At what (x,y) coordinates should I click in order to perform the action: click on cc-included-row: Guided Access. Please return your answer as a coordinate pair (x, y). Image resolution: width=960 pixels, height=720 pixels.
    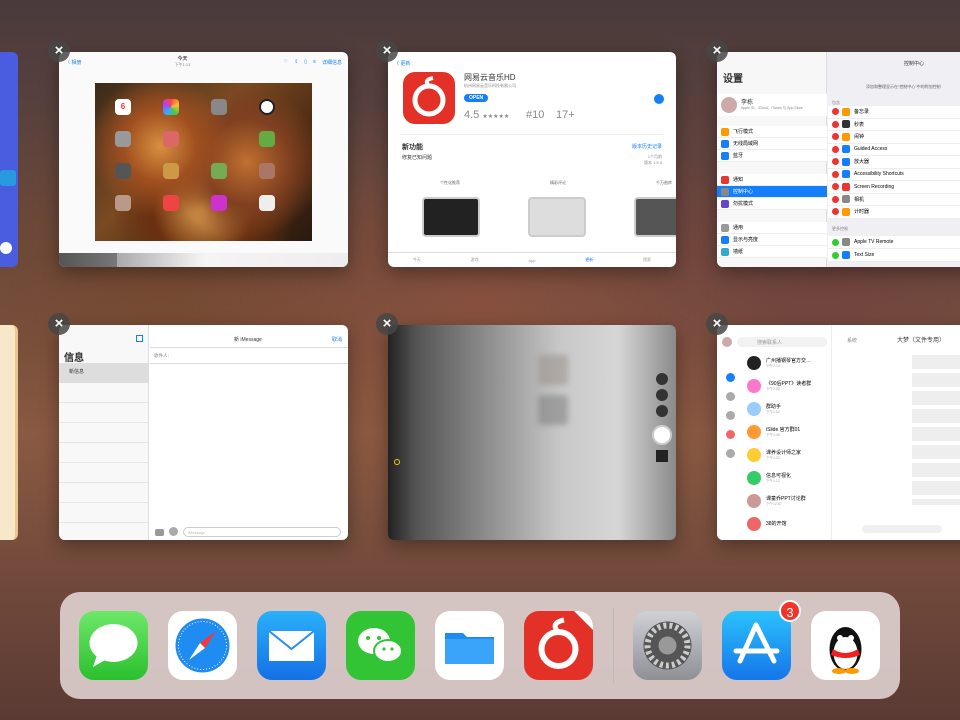
    Looking at the image, I should click on (894, 150).